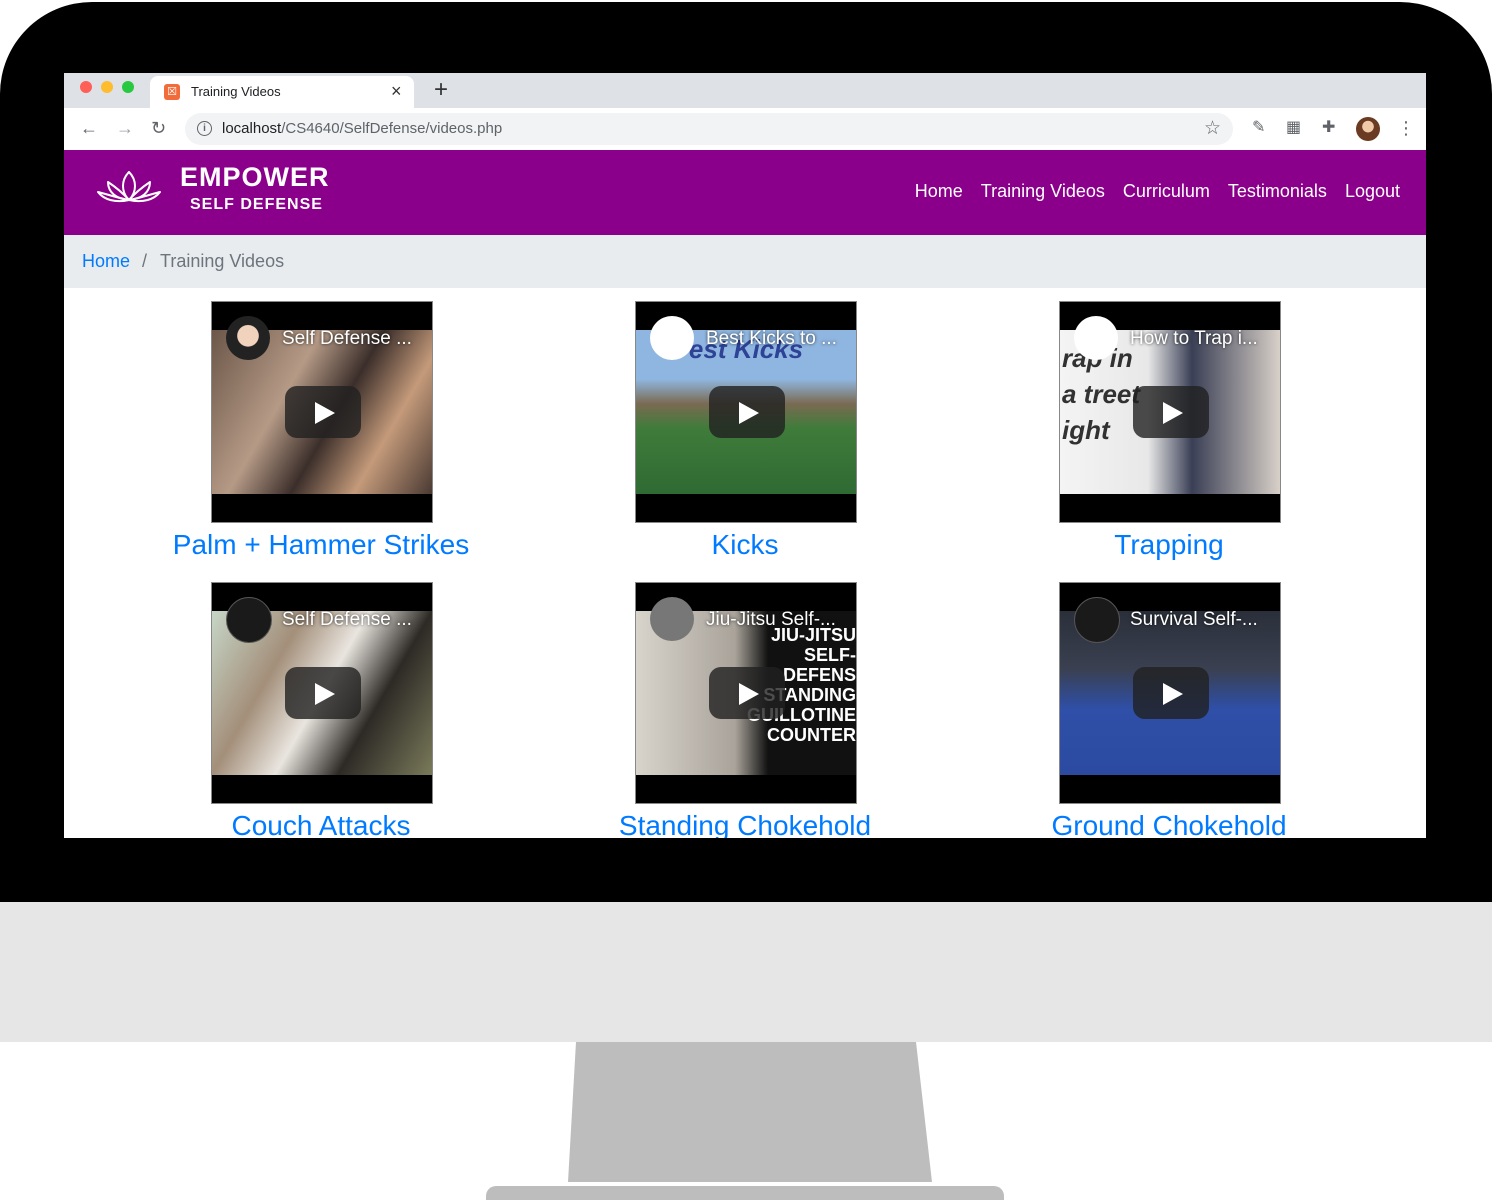 This screenshot has width=1500, height=1200. Describe the element at coordinates (745, 545) in the screenshot. I see `video-caption-link: Kicks` at that location.